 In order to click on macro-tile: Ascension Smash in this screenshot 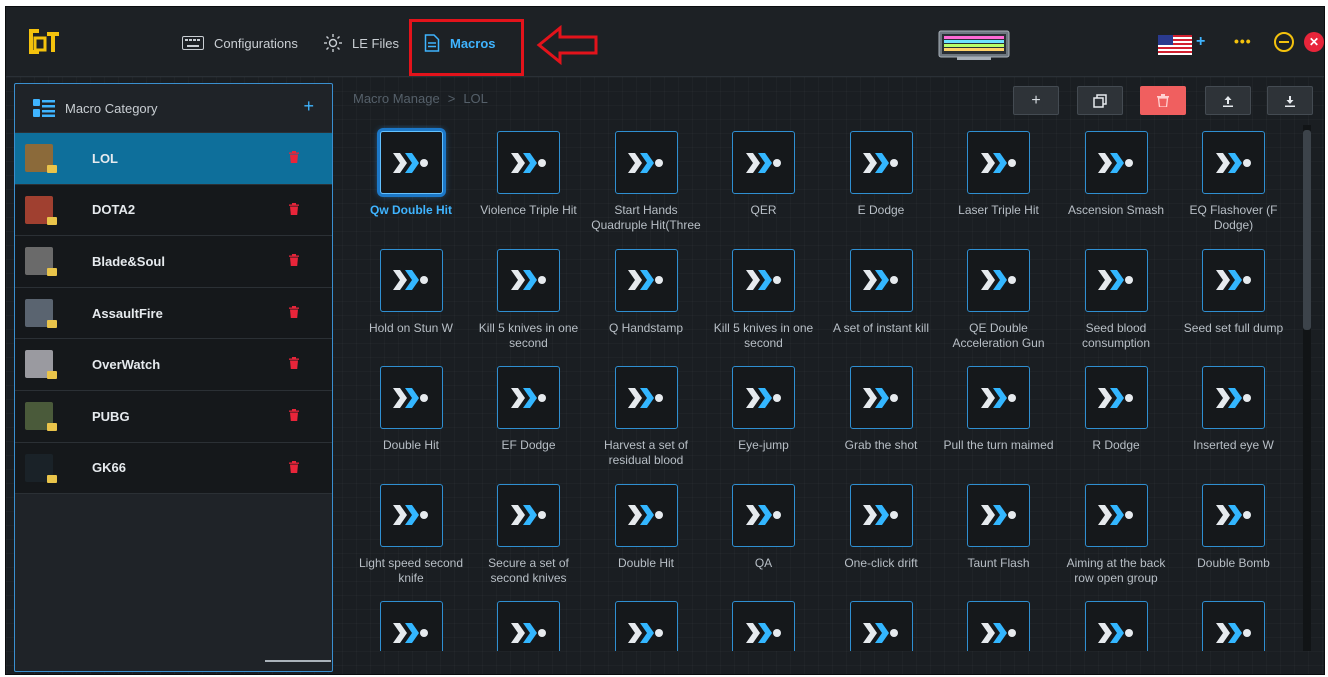, I will do `click(1116, 171)`.